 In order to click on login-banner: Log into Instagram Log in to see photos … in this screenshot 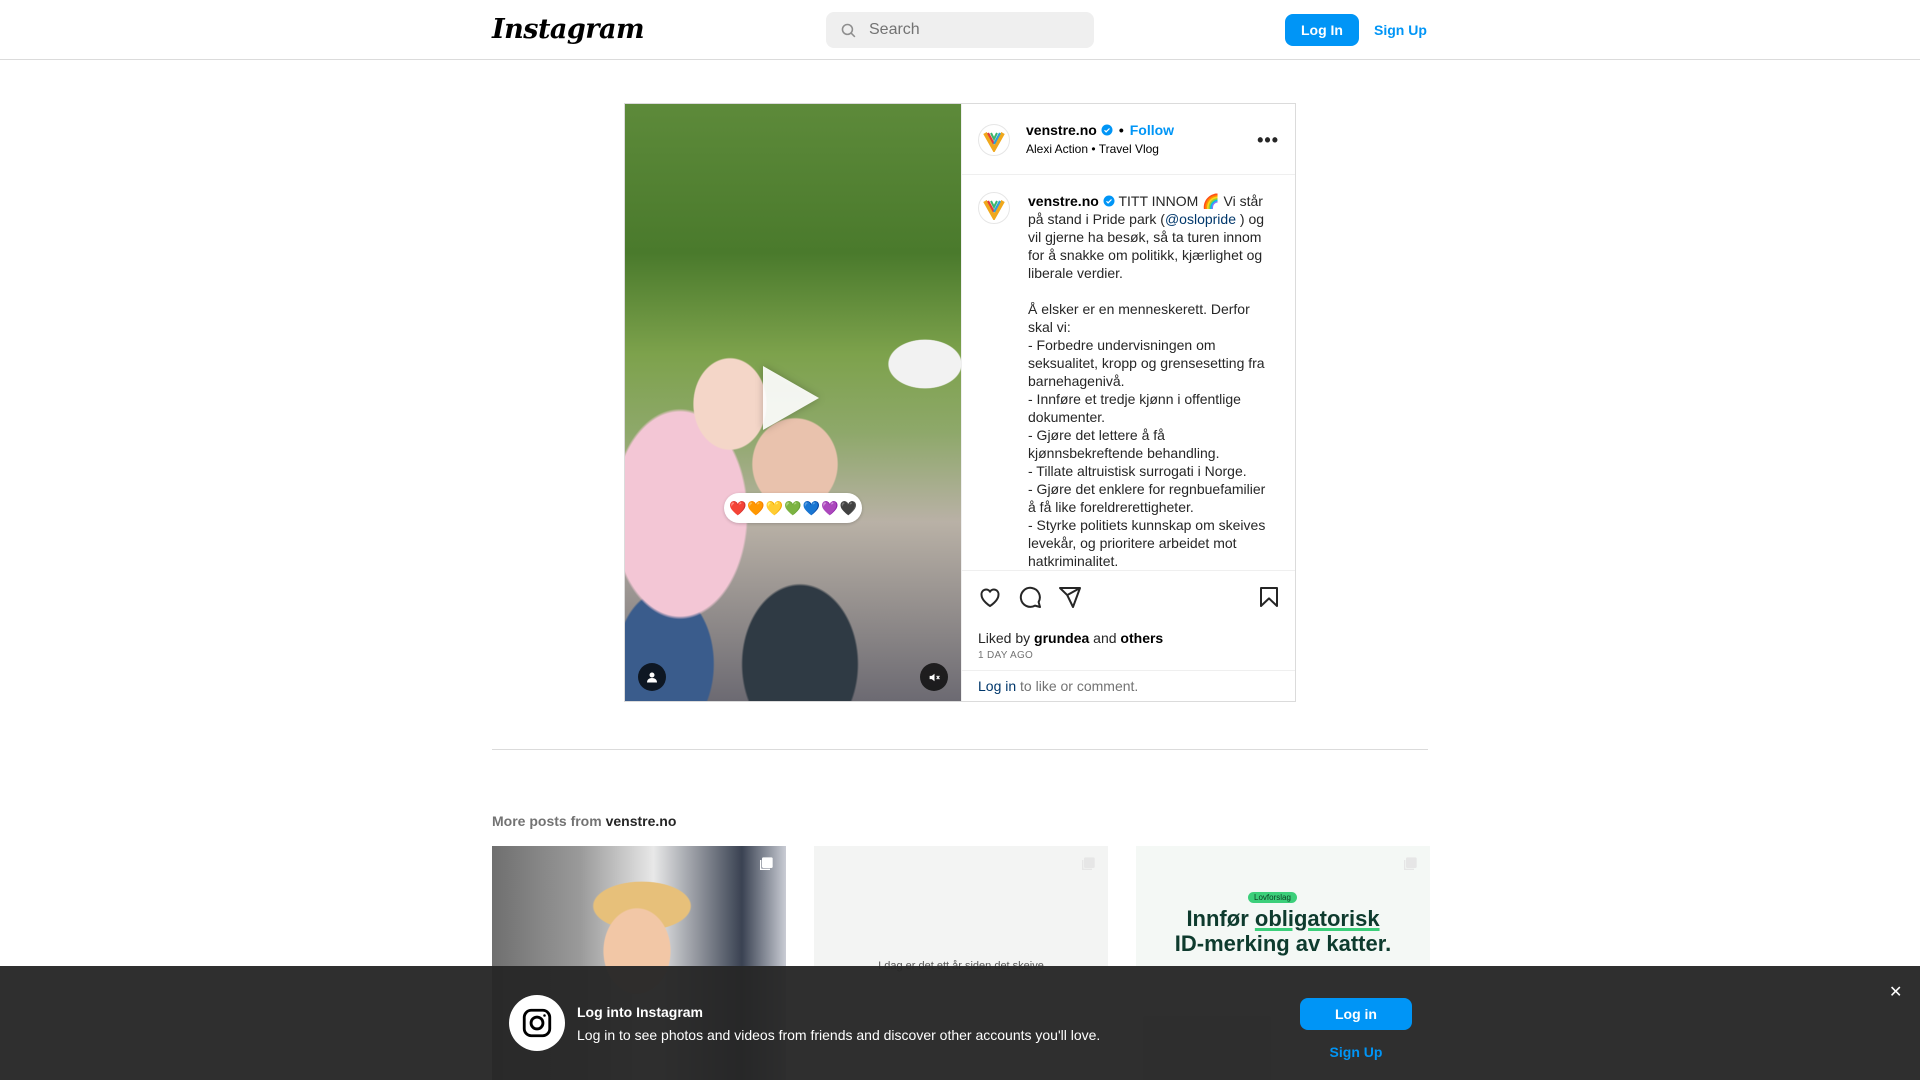, I will do `click(960, 1023)`.